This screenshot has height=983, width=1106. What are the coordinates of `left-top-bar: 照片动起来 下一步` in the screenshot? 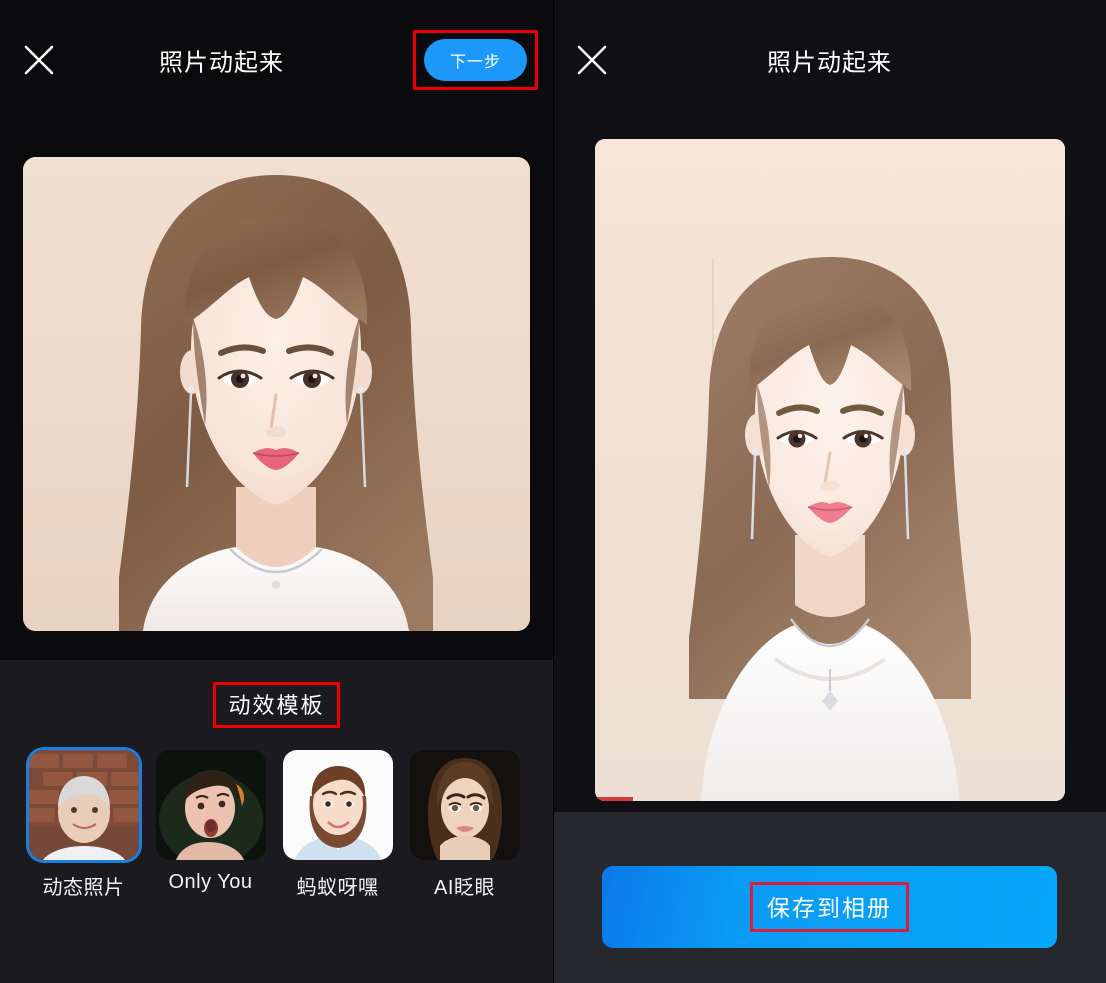 It's located at (276, 60).